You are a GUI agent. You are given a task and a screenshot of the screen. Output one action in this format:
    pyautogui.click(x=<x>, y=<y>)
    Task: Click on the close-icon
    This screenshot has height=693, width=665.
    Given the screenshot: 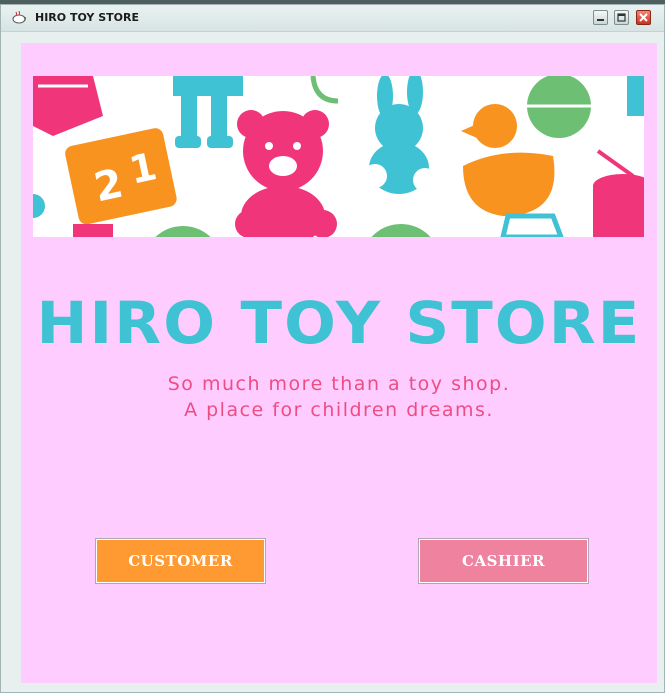 What is the action you would take?
    pyautogui.click(x=643, y=17)
    